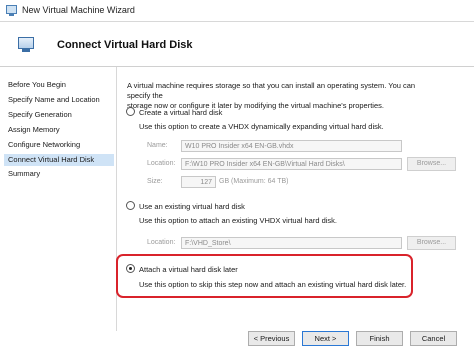 The width and height of the screenshot is (474, 358). What do you see at coordinates (59, 100) in the screenshot?
I see `nav-item-specify-name-location: Specify Name and Location` at bounding box center [59, 100].